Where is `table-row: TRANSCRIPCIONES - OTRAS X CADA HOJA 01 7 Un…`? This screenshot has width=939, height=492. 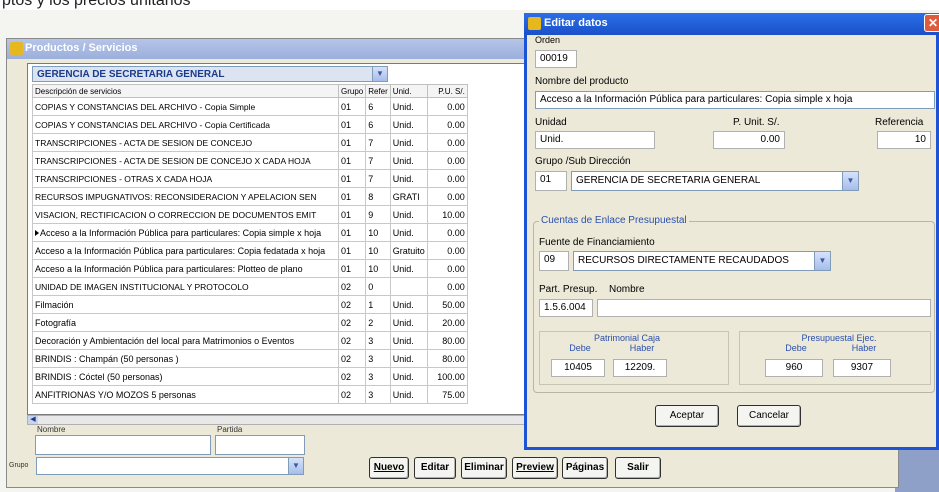 table-row: TRANSCRIPCIONES - OTRAS X CADA HOJA 01 7 Un… is located at coordinates (250, 178).